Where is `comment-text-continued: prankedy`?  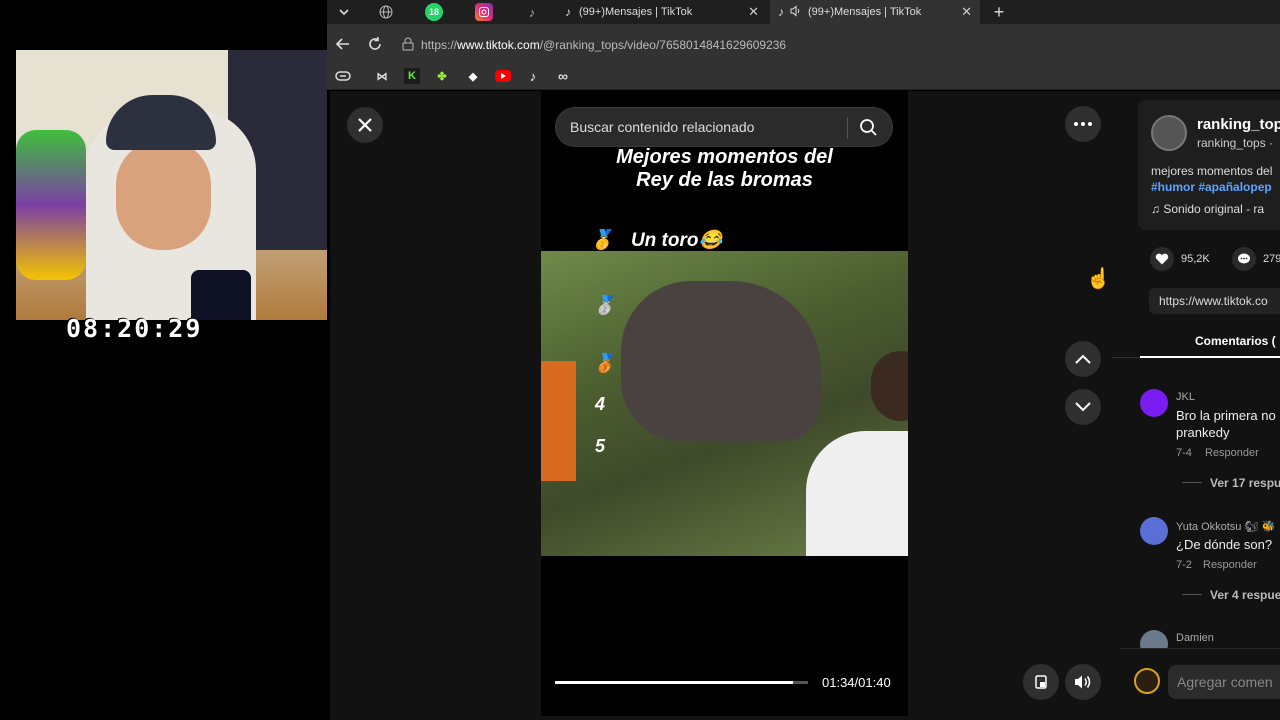
comment-text-continued: prankedy is located at coordinates (1203, 432).